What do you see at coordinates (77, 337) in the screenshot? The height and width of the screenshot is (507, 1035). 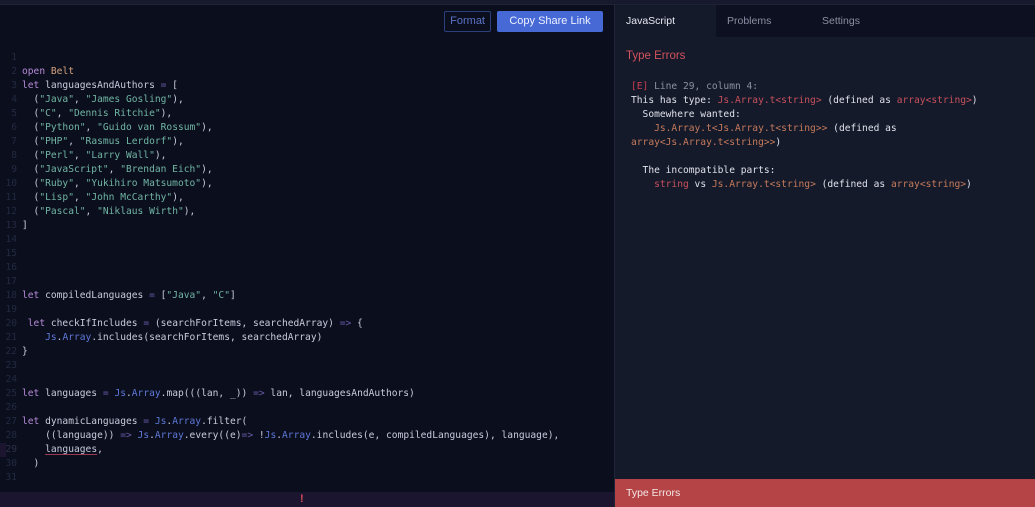 I see `code-token: Array` at bounding box center [77, 337].